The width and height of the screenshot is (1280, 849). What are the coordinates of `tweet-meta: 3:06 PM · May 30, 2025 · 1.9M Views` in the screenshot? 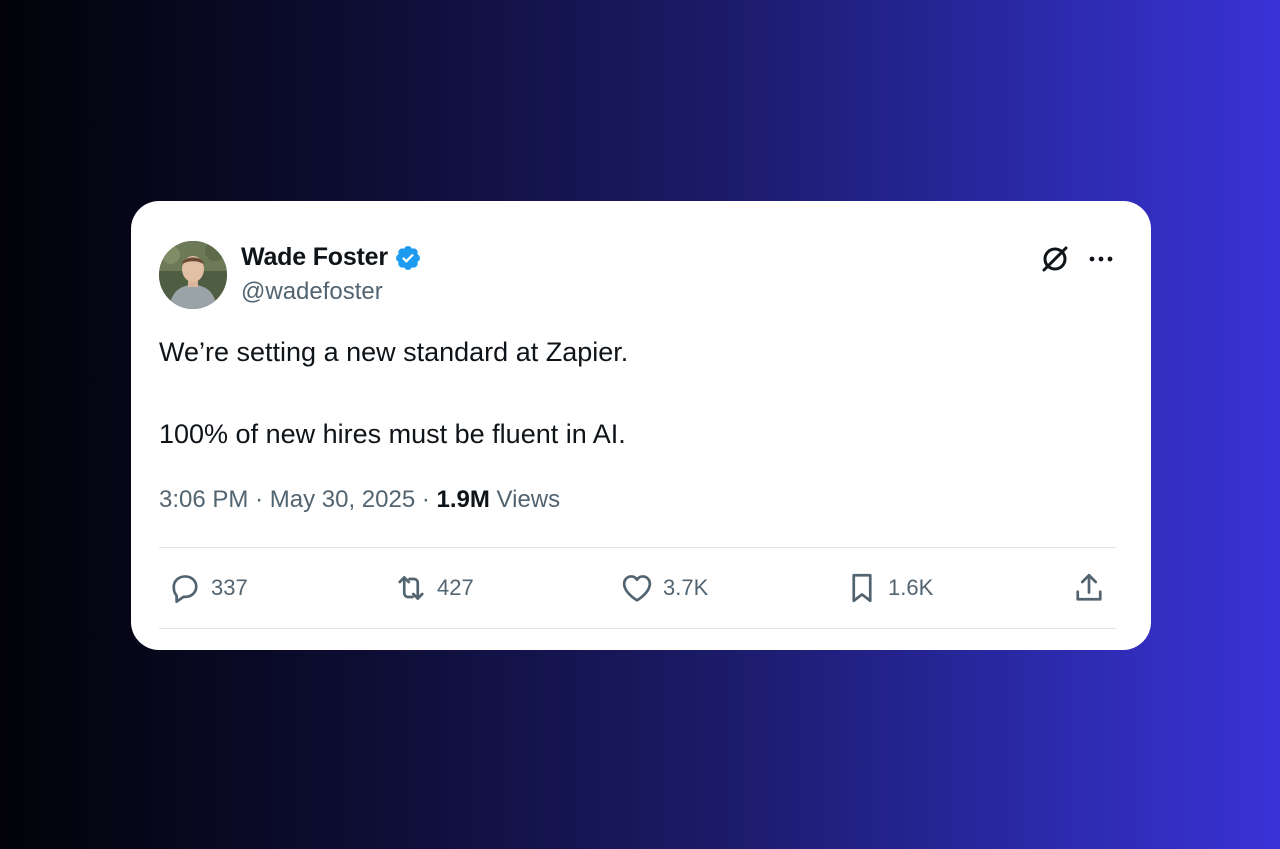 It's located at (359, 500).